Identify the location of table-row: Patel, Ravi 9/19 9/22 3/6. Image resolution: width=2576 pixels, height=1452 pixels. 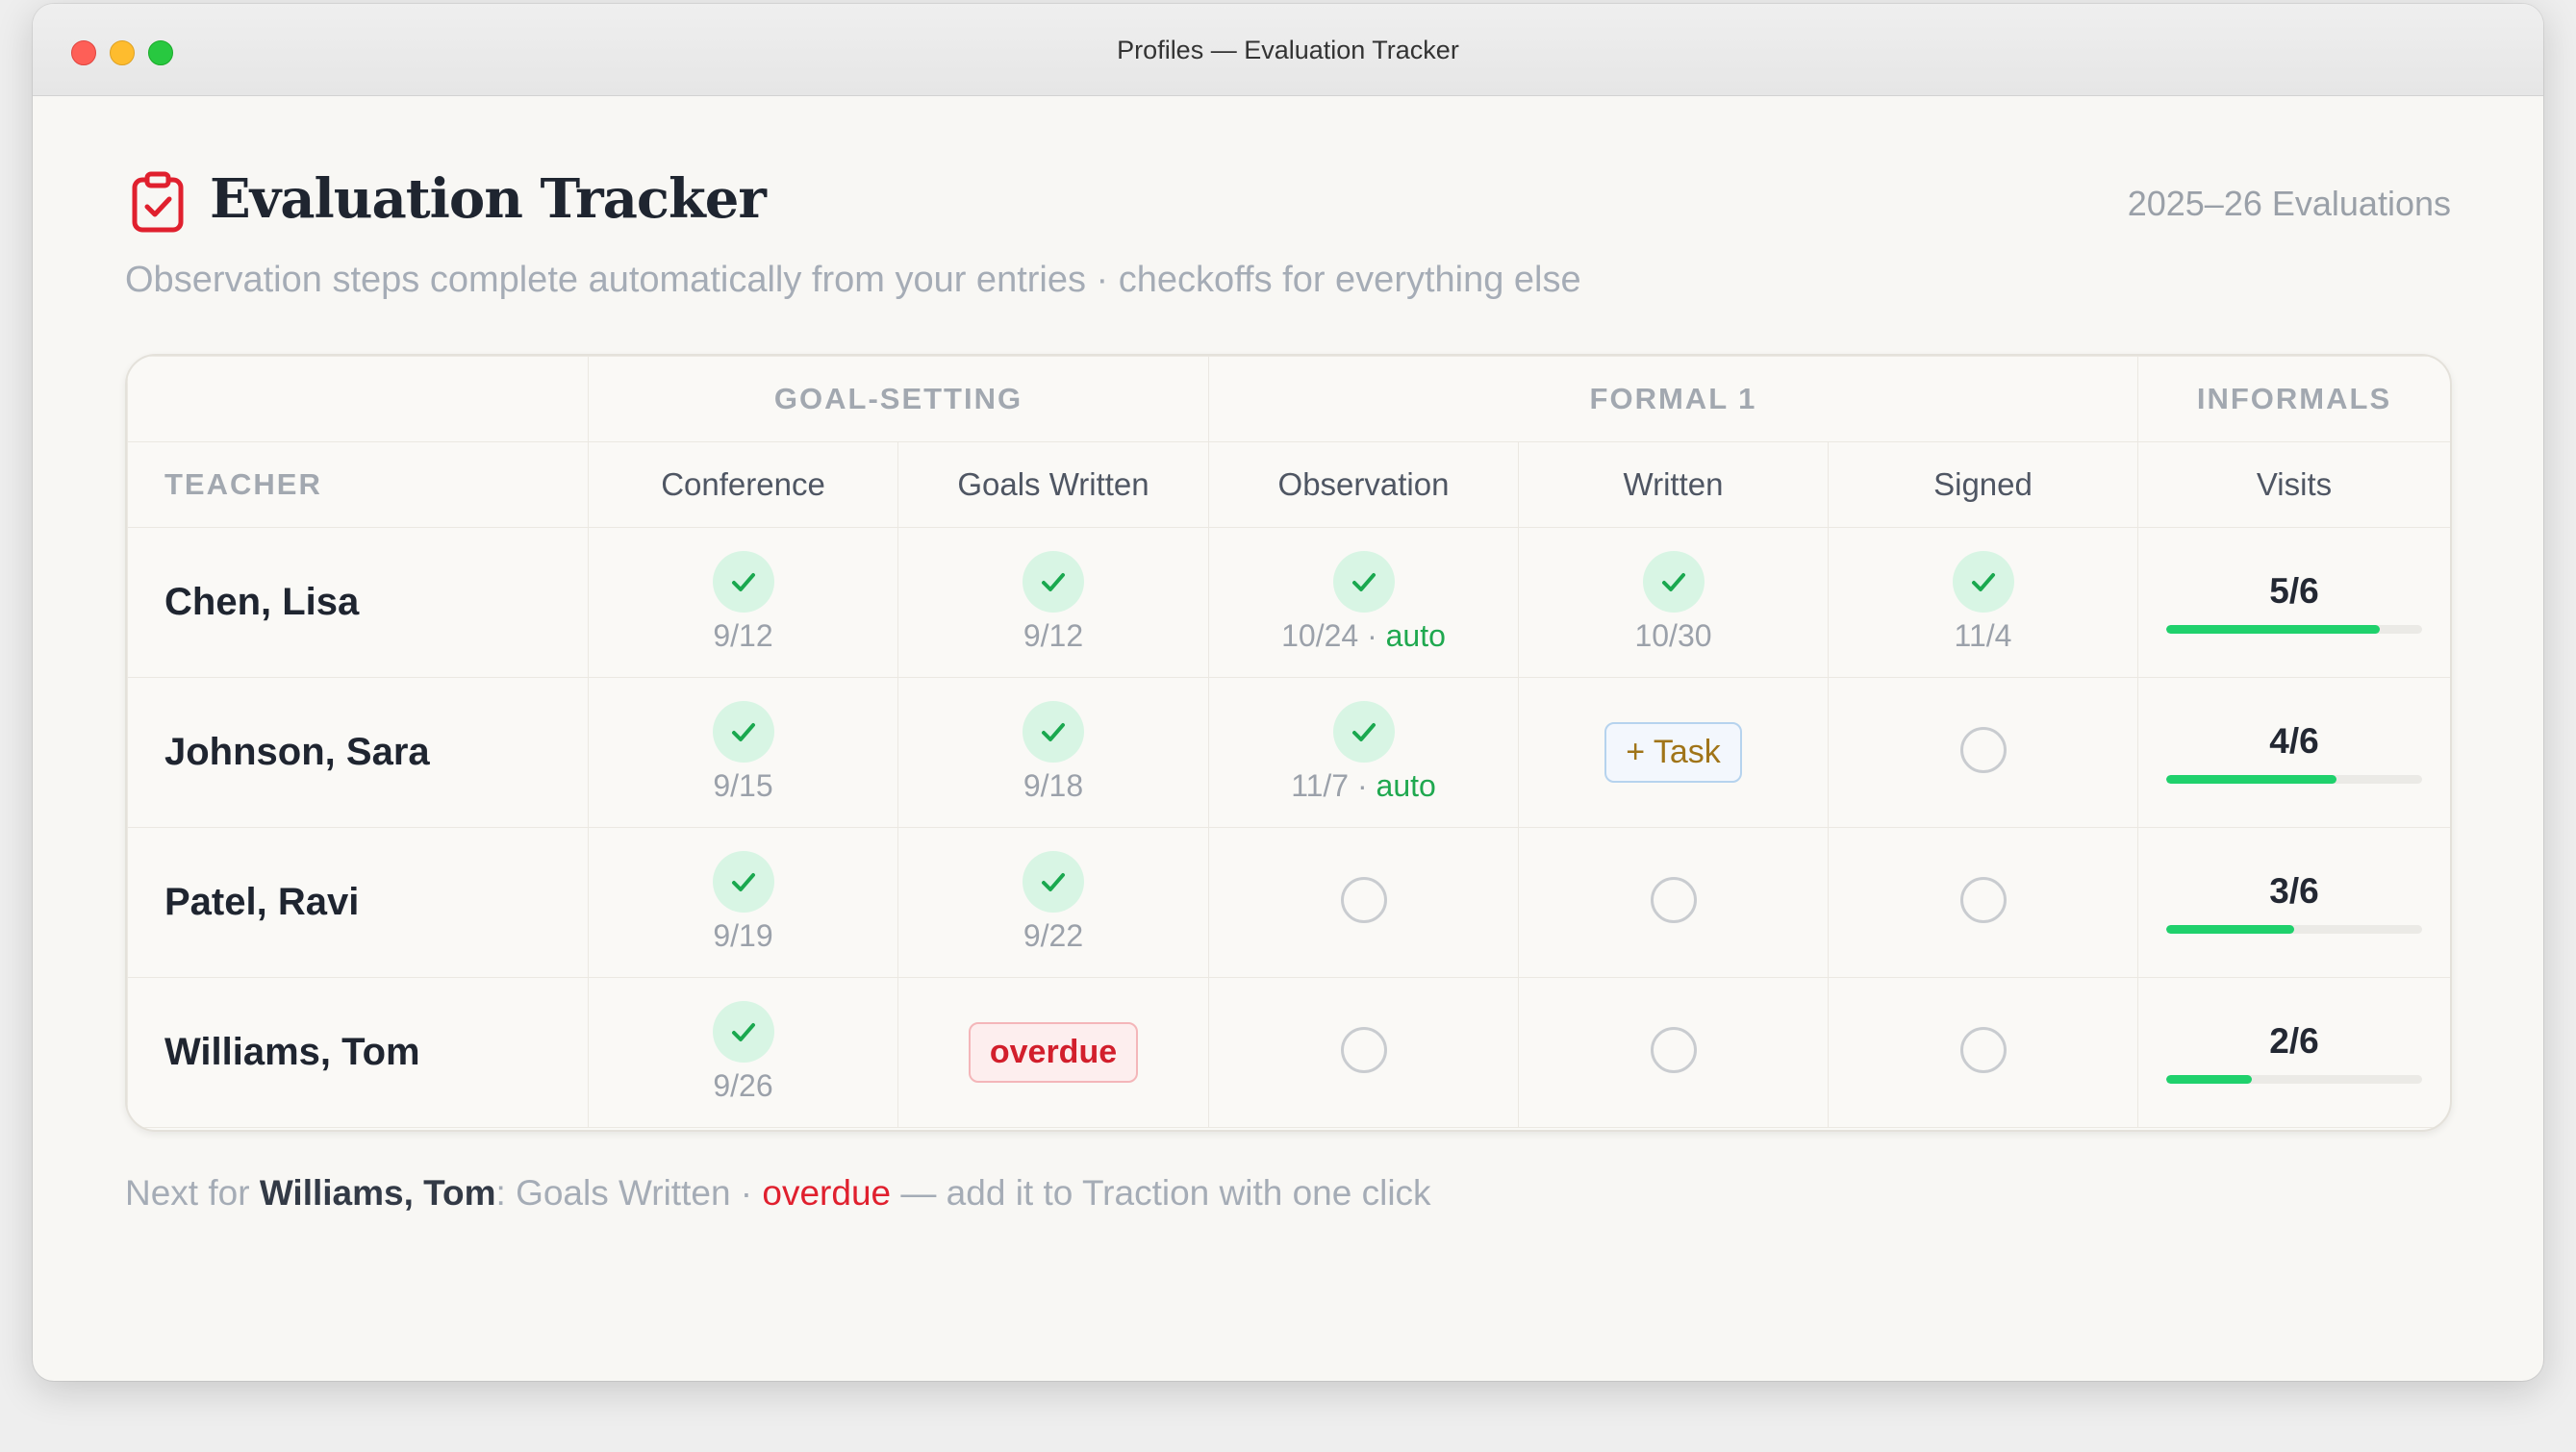
(1288, 902).